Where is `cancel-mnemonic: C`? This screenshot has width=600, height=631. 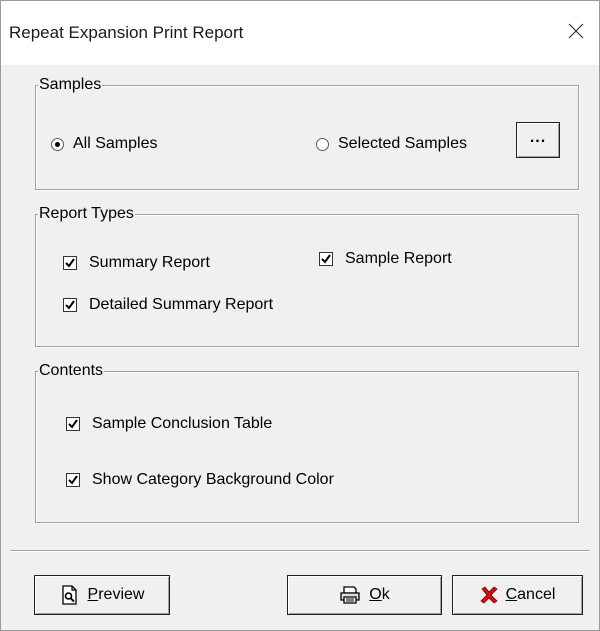 cancel-mnemonic: C is located at coordinates (511, 594).